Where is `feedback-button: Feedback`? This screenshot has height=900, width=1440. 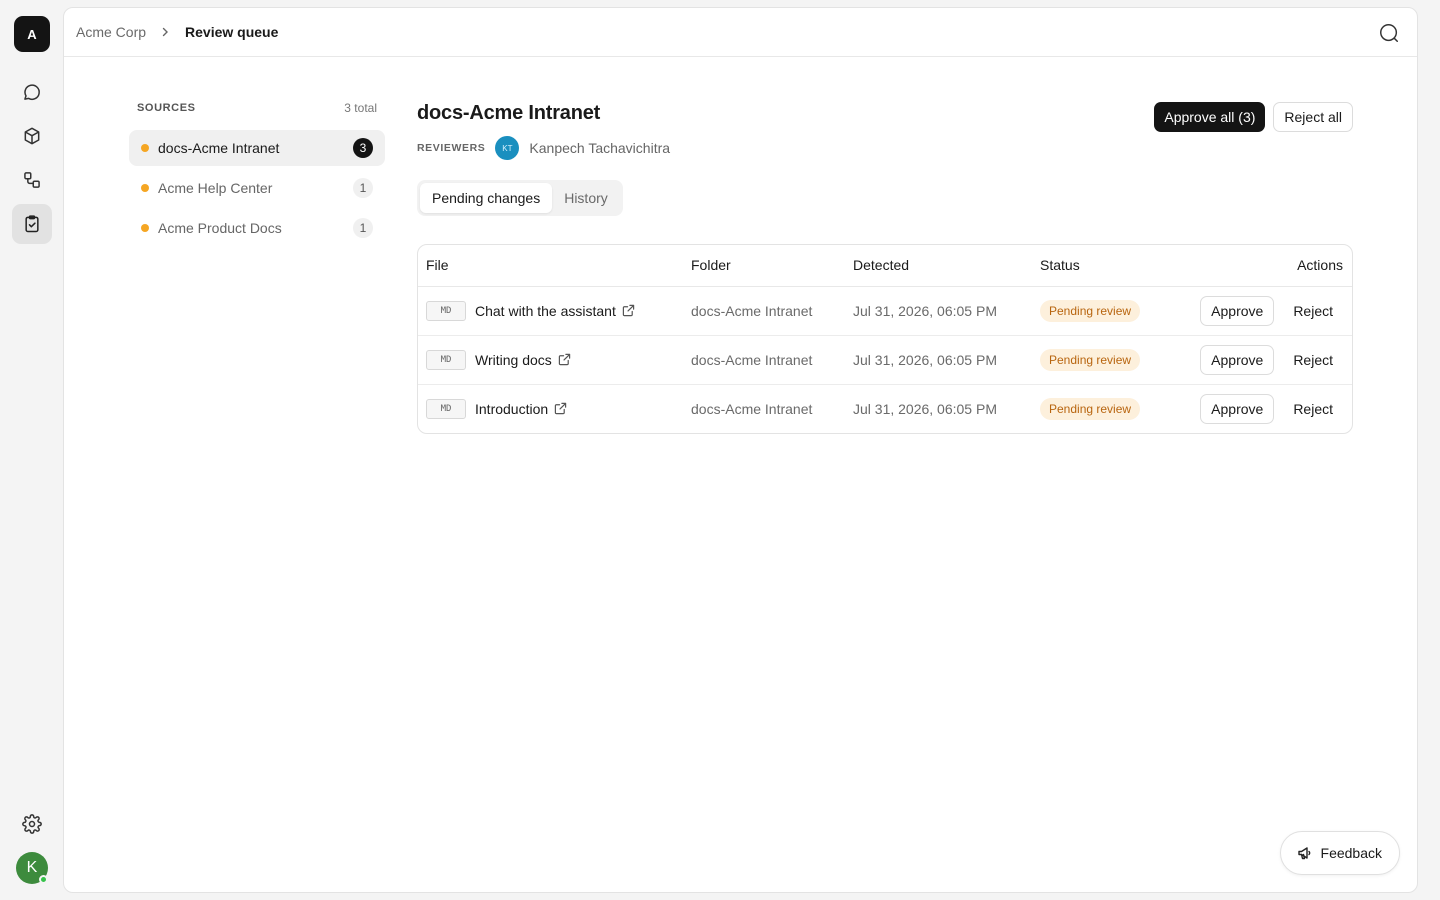
feedback-button: Feedback is located at coordinates (1339, 853).